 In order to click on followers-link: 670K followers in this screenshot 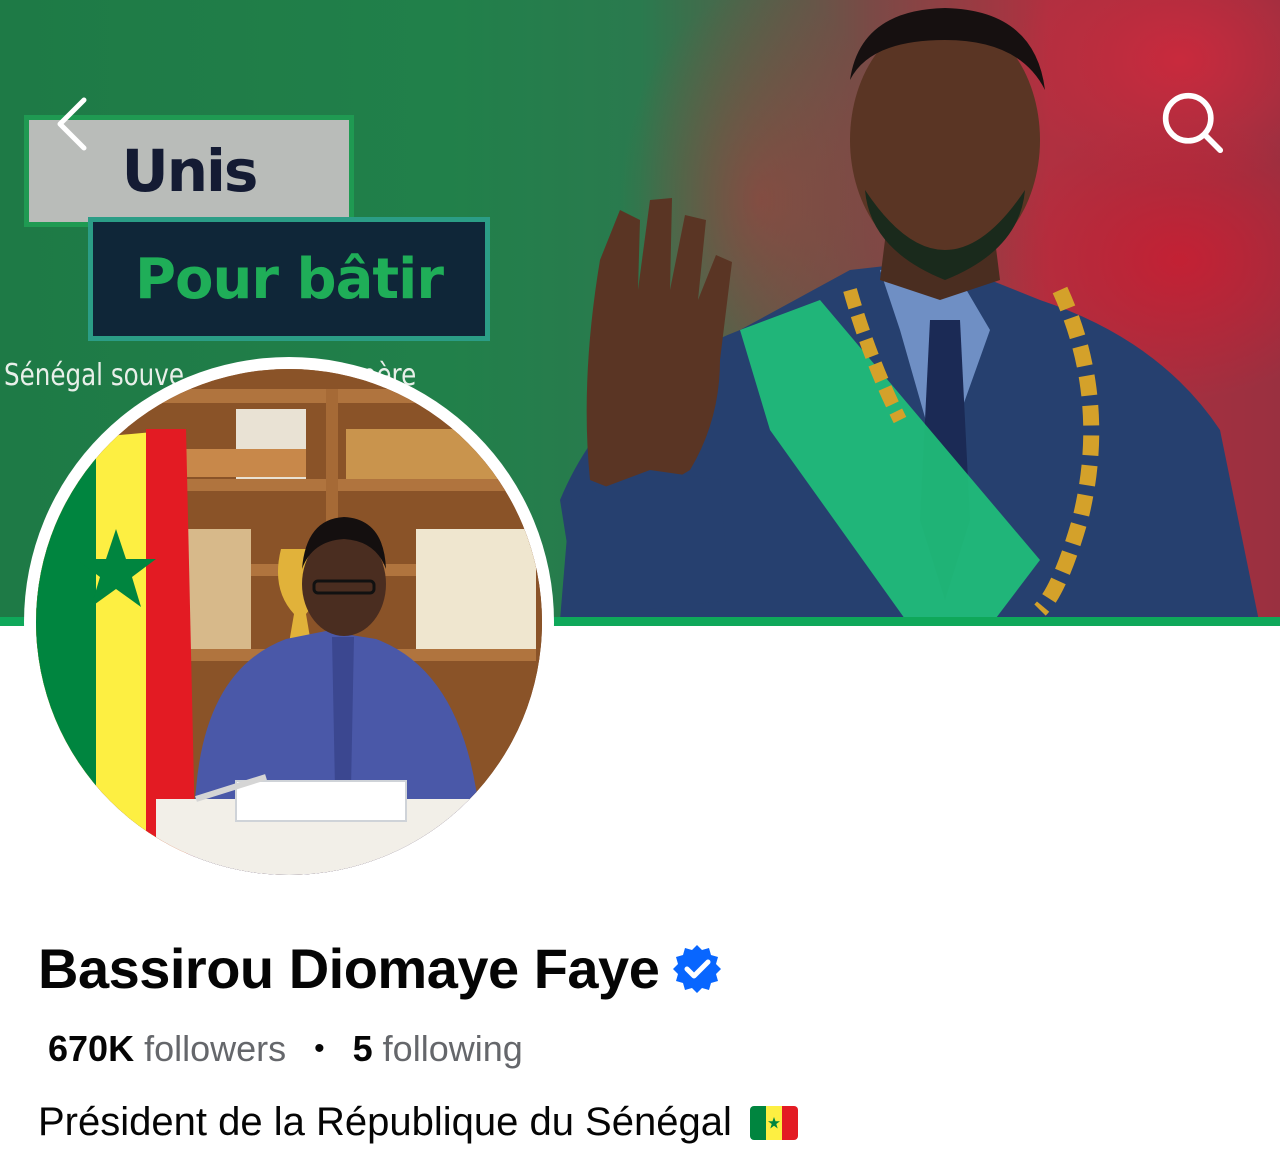, I will do `click(167, 1049)`.